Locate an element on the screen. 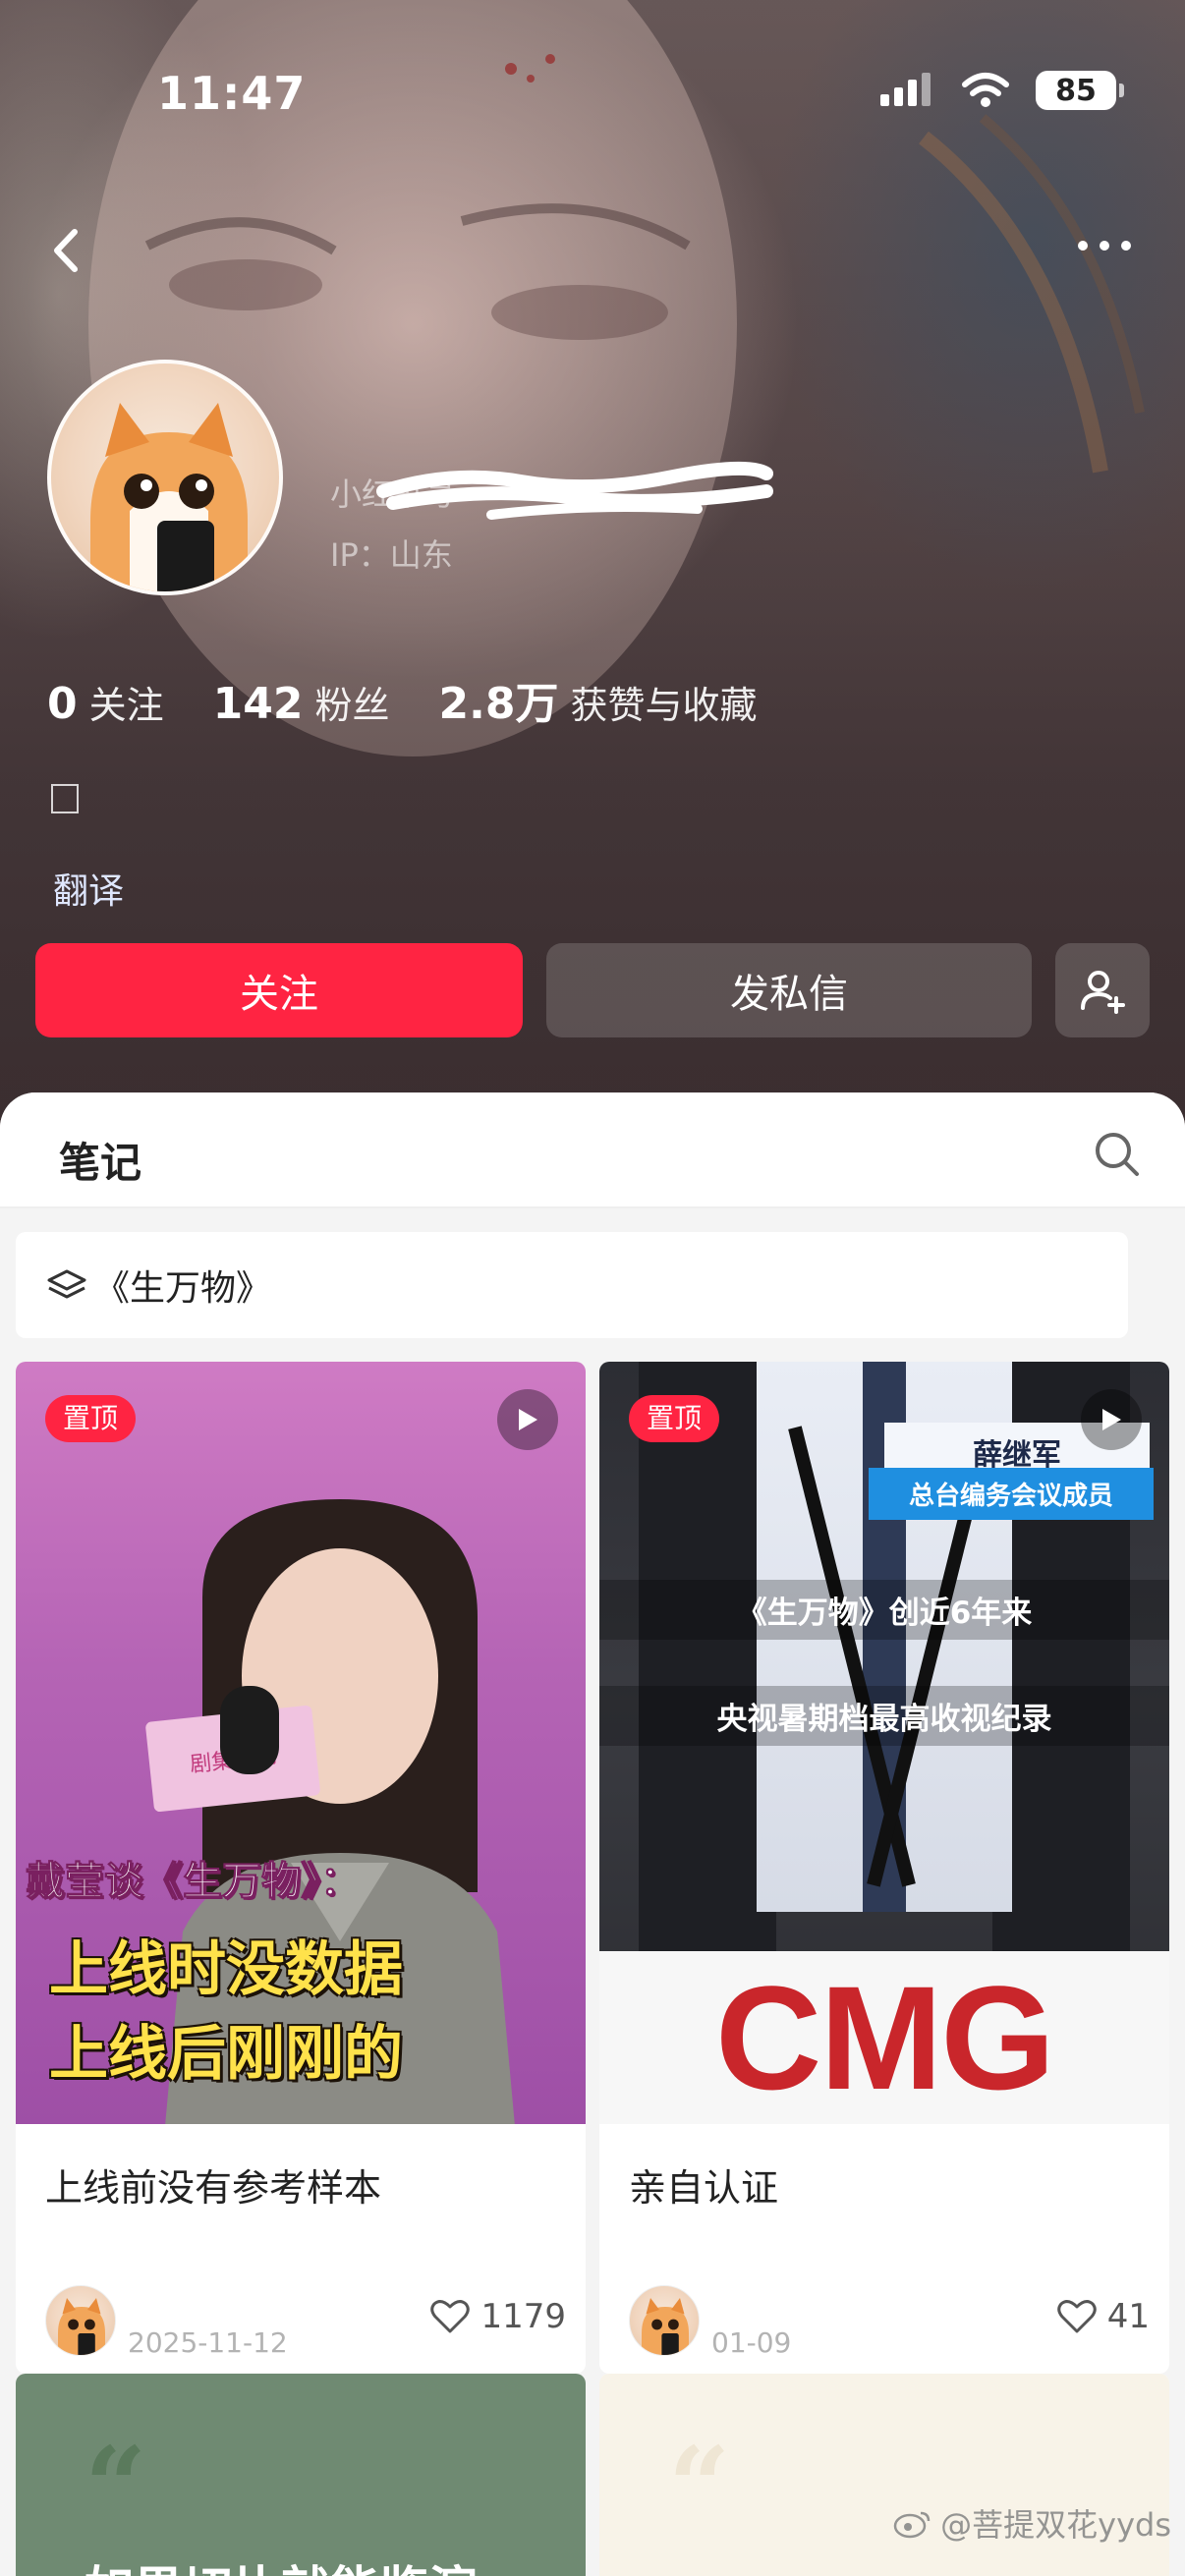  weibo-watermark: @菩提双花yyds is located at coordinates (1032, 2523).